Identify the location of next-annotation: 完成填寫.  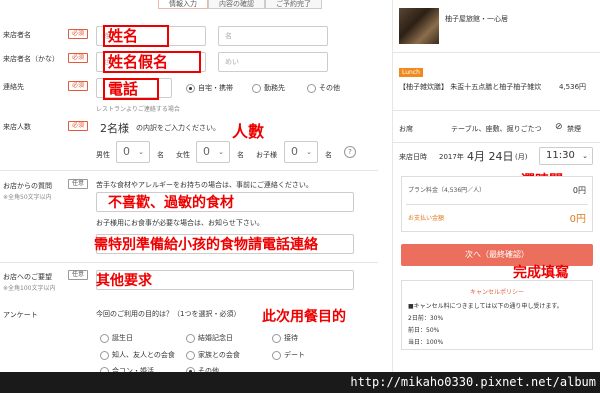
(541, 273).